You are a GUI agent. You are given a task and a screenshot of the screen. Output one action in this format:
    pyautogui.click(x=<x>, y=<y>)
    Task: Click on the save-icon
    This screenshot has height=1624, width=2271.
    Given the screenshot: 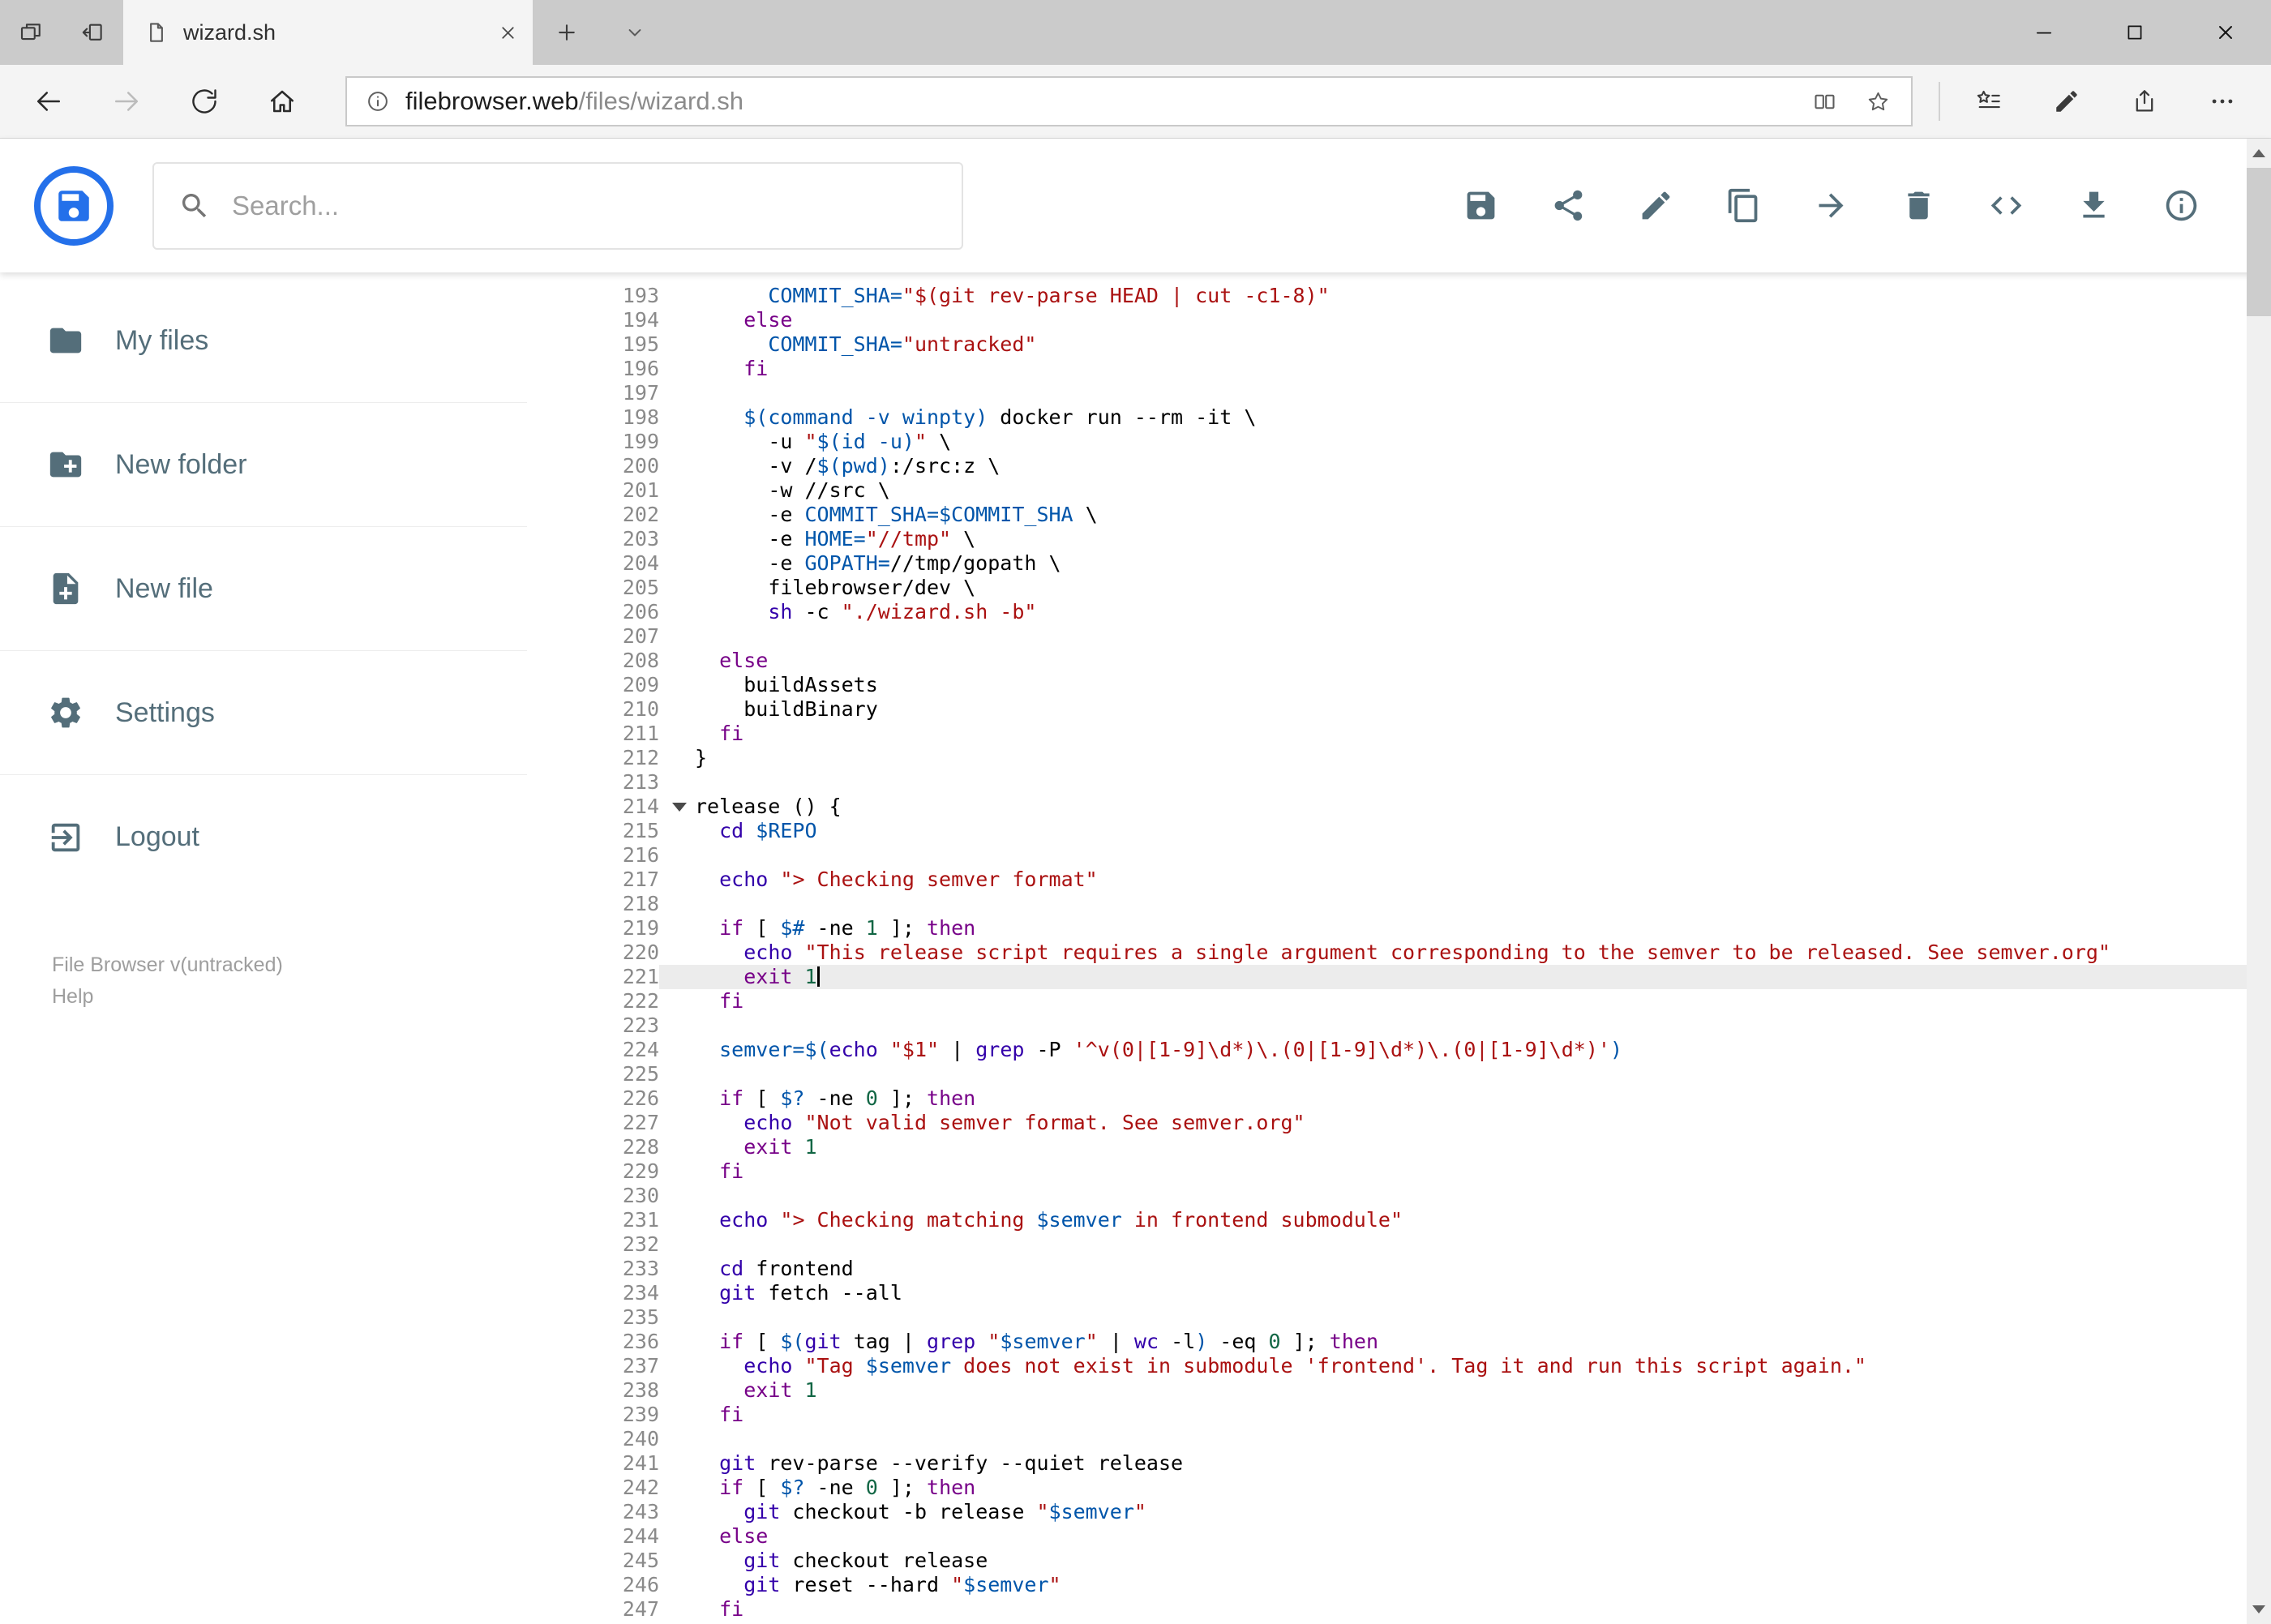 What is the action you would take?
    pyautogui.click(x=1481, y=206)
    